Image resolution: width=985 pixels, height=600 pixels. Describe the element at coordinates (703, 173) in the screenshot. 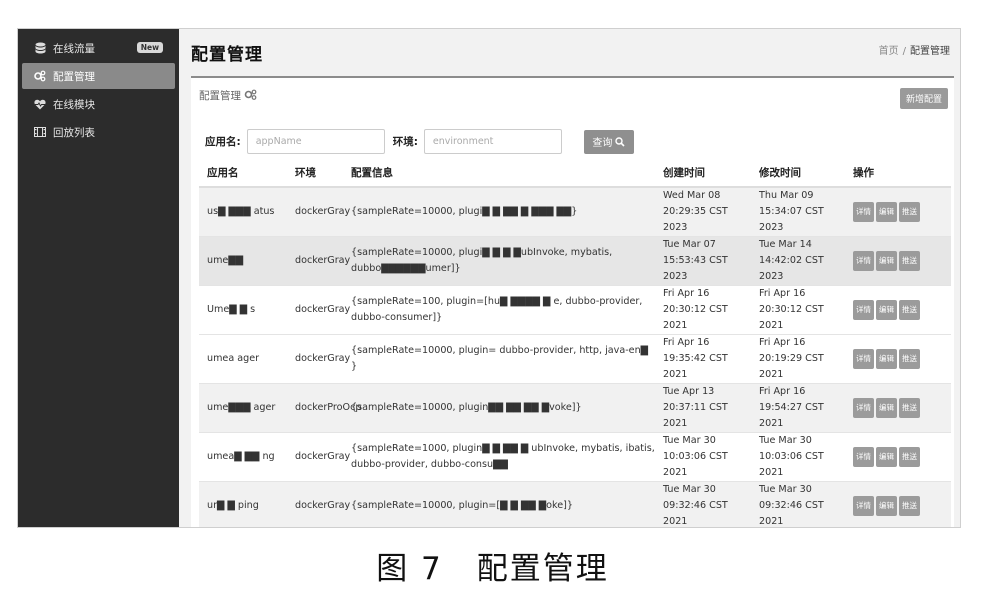

I see `column-header: 创建时间` at that location.